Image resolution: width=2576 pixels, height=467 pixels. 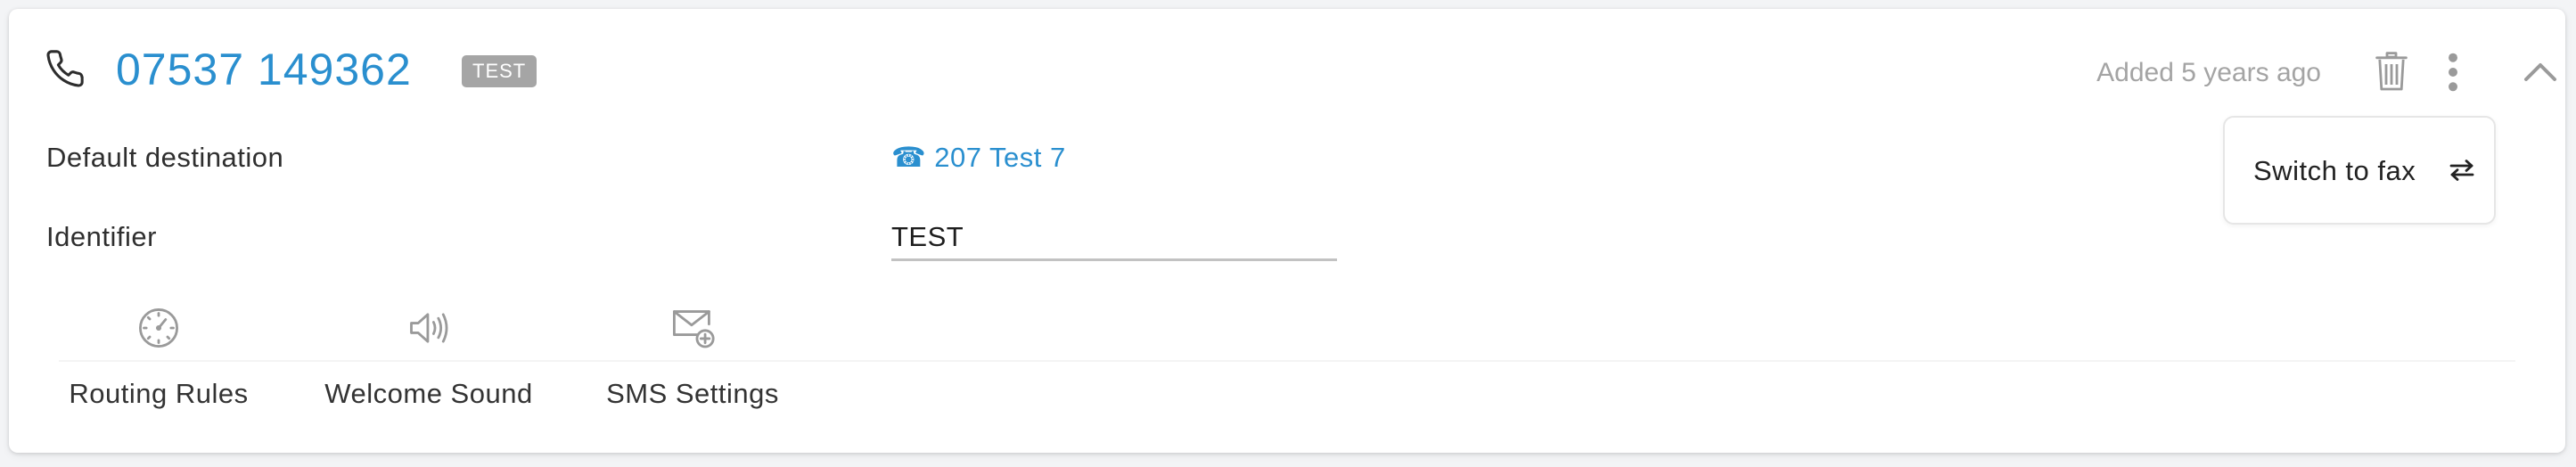 I want to click on sms-settings-button: SMS Settings, so click(x=692, y=358).